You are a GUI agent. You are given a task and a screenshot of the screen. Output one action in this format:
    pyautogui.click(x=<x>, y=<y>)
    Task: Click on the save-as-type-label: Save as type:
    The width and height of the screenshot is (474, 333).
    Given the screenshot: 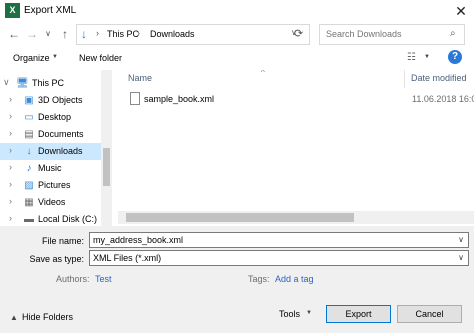 What is the action you would take?
    pyautogui.click(x=56, y=259)
    